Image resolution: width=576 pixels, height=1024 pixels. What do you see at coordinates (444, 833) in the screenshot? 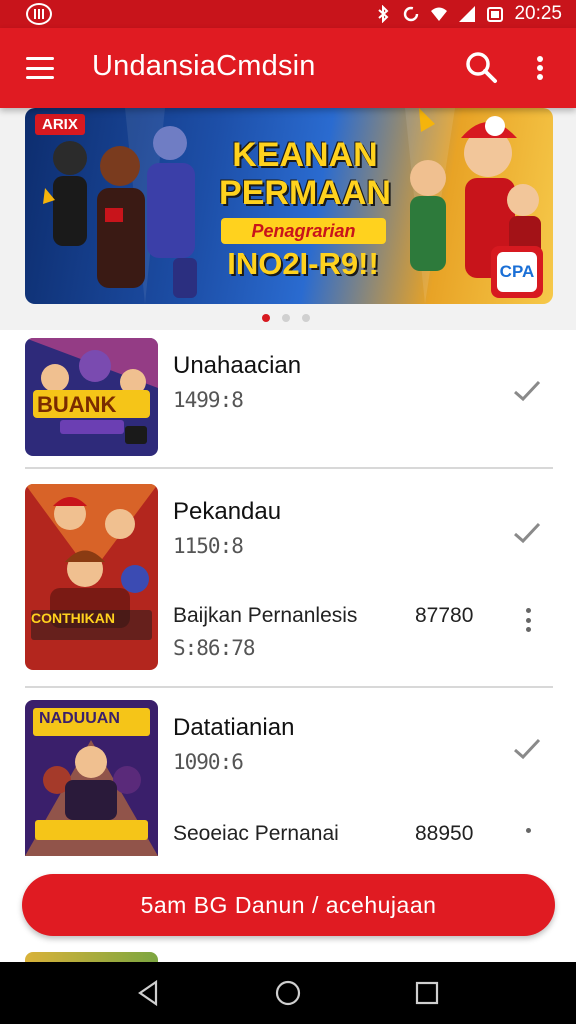
I see `item-detail-value: 88950` at bounding box center [444, 833].